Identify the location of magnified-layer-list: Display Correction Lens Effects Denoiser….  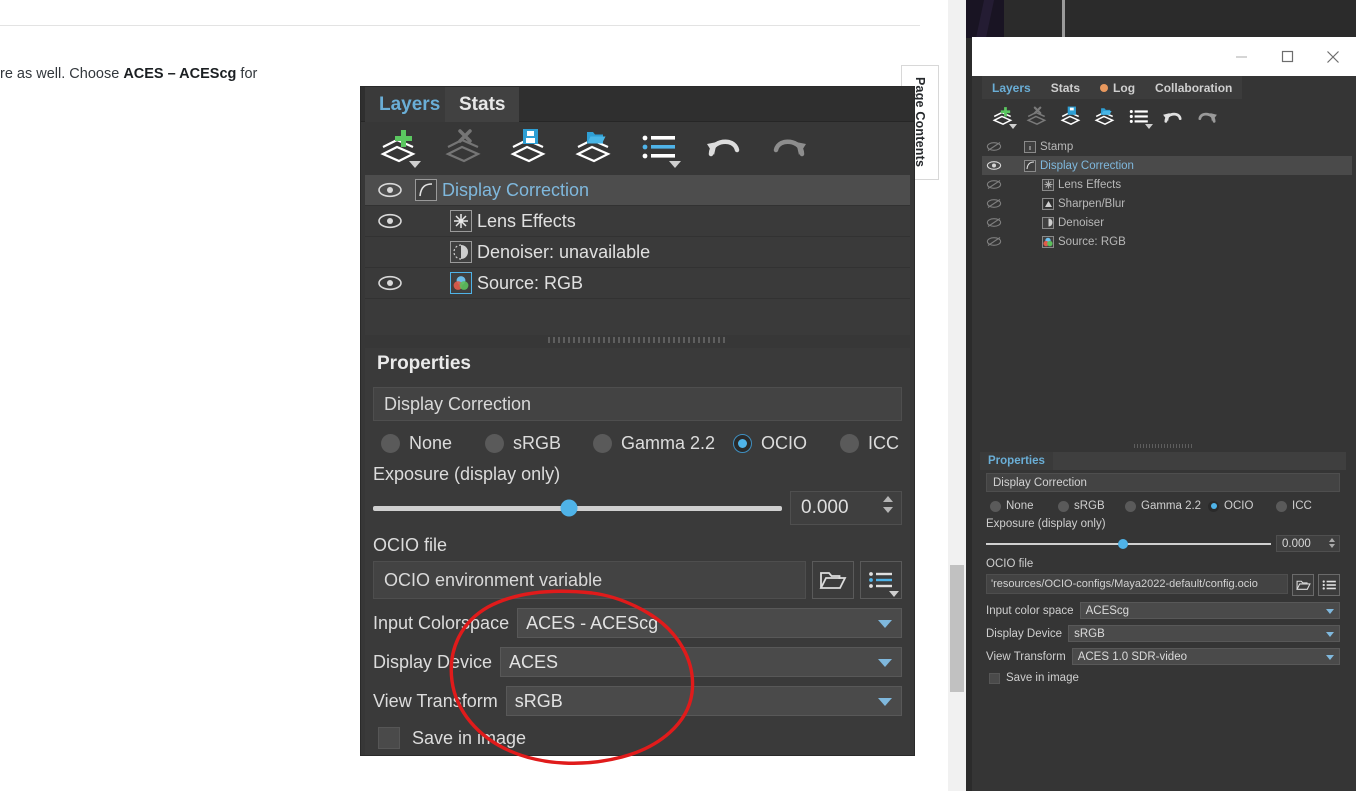
(637, 255).